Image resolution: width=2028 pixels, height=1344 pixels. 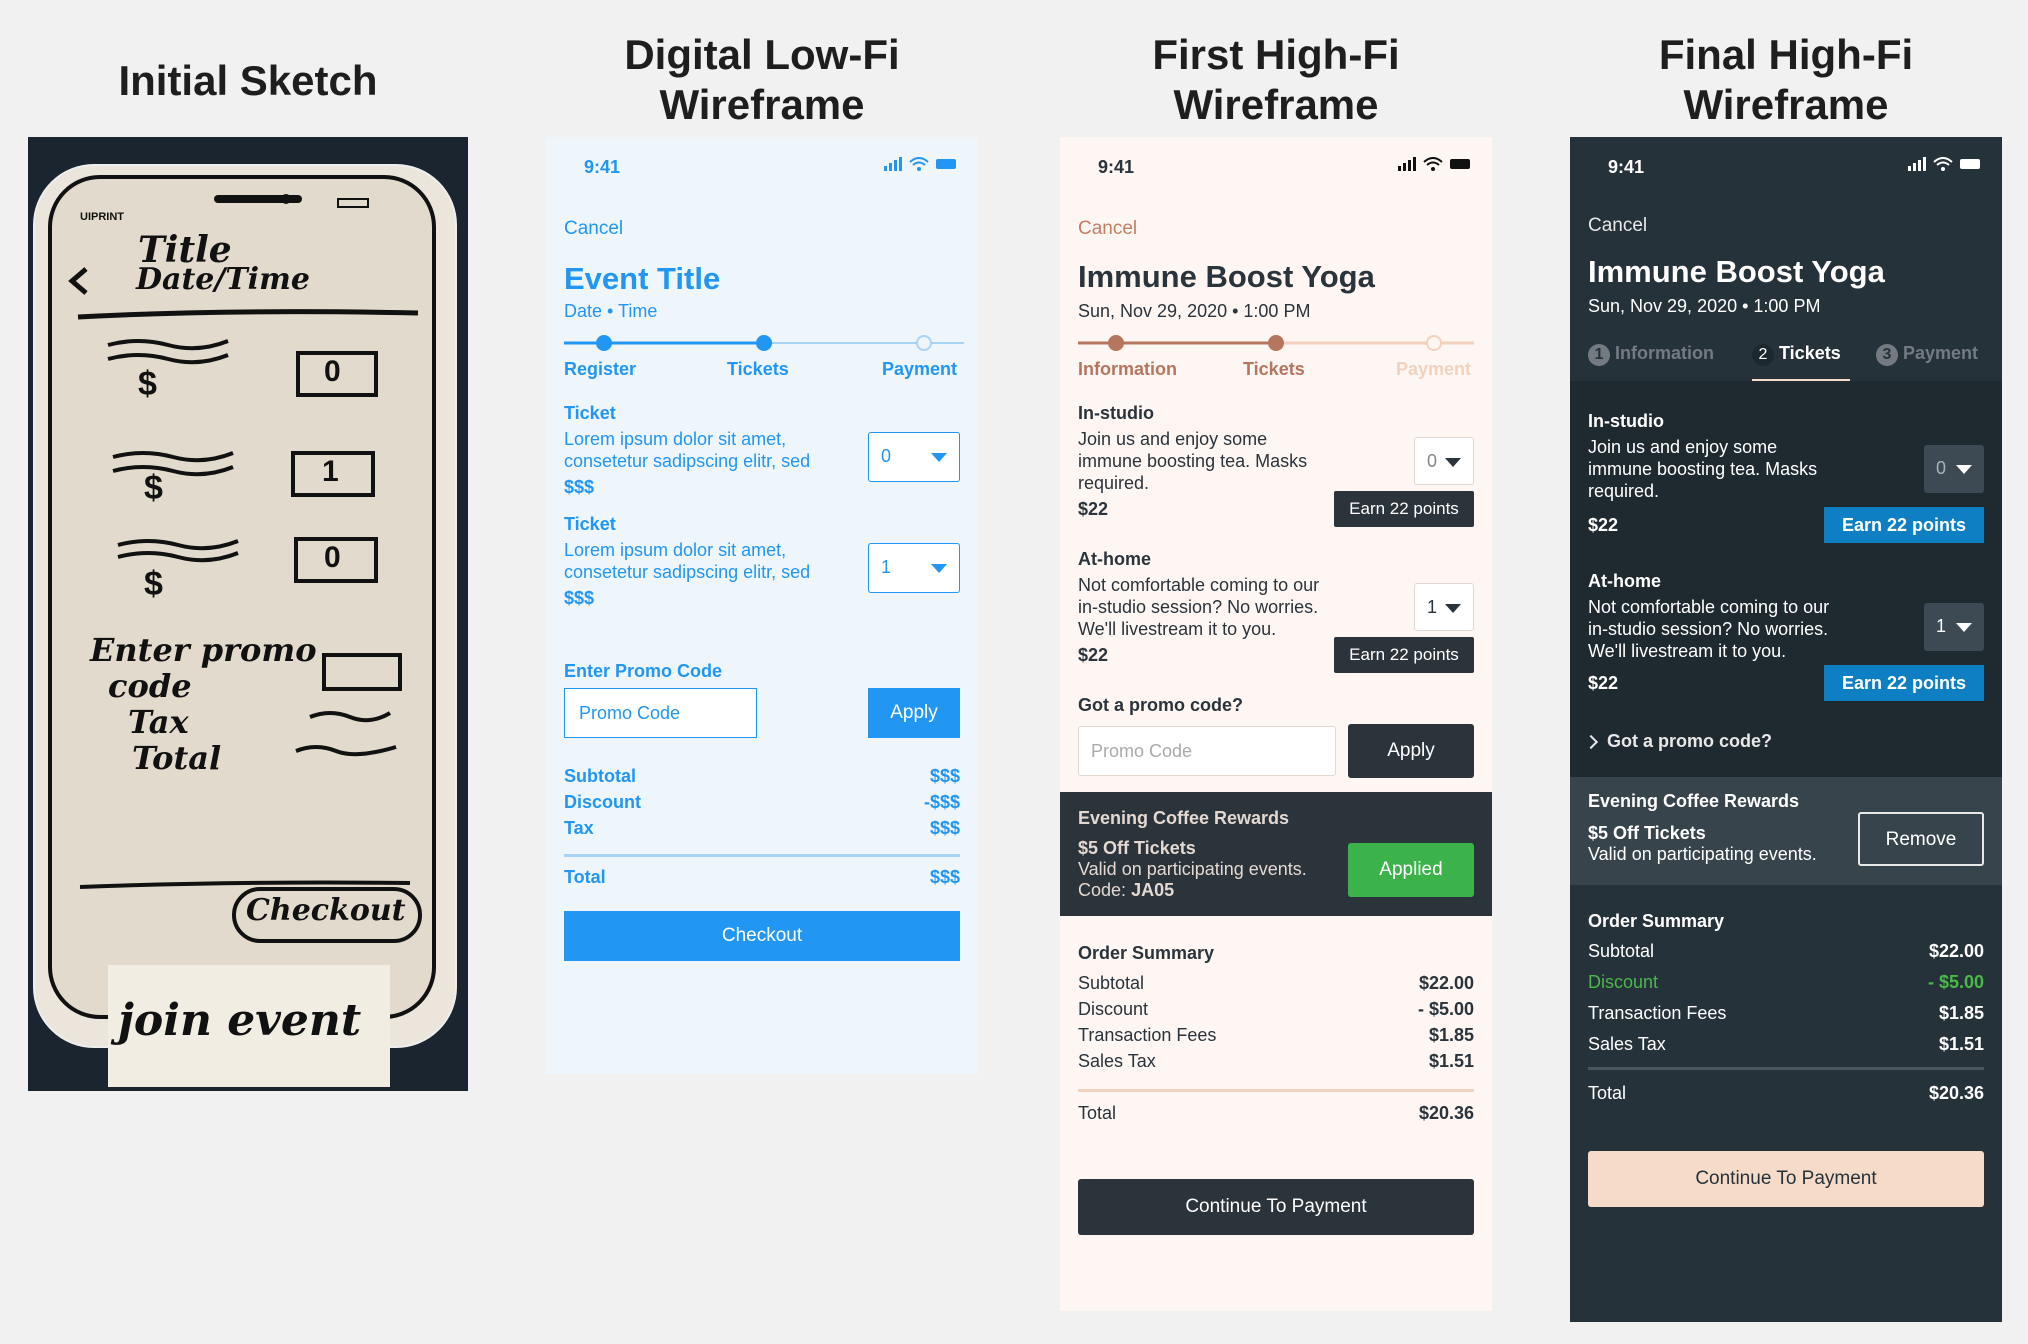 What do you see at coordinates (1677, 741) in the screenshot?
I see `promo-toggle: Got a promo code?` at bounding box center [1677, 741].